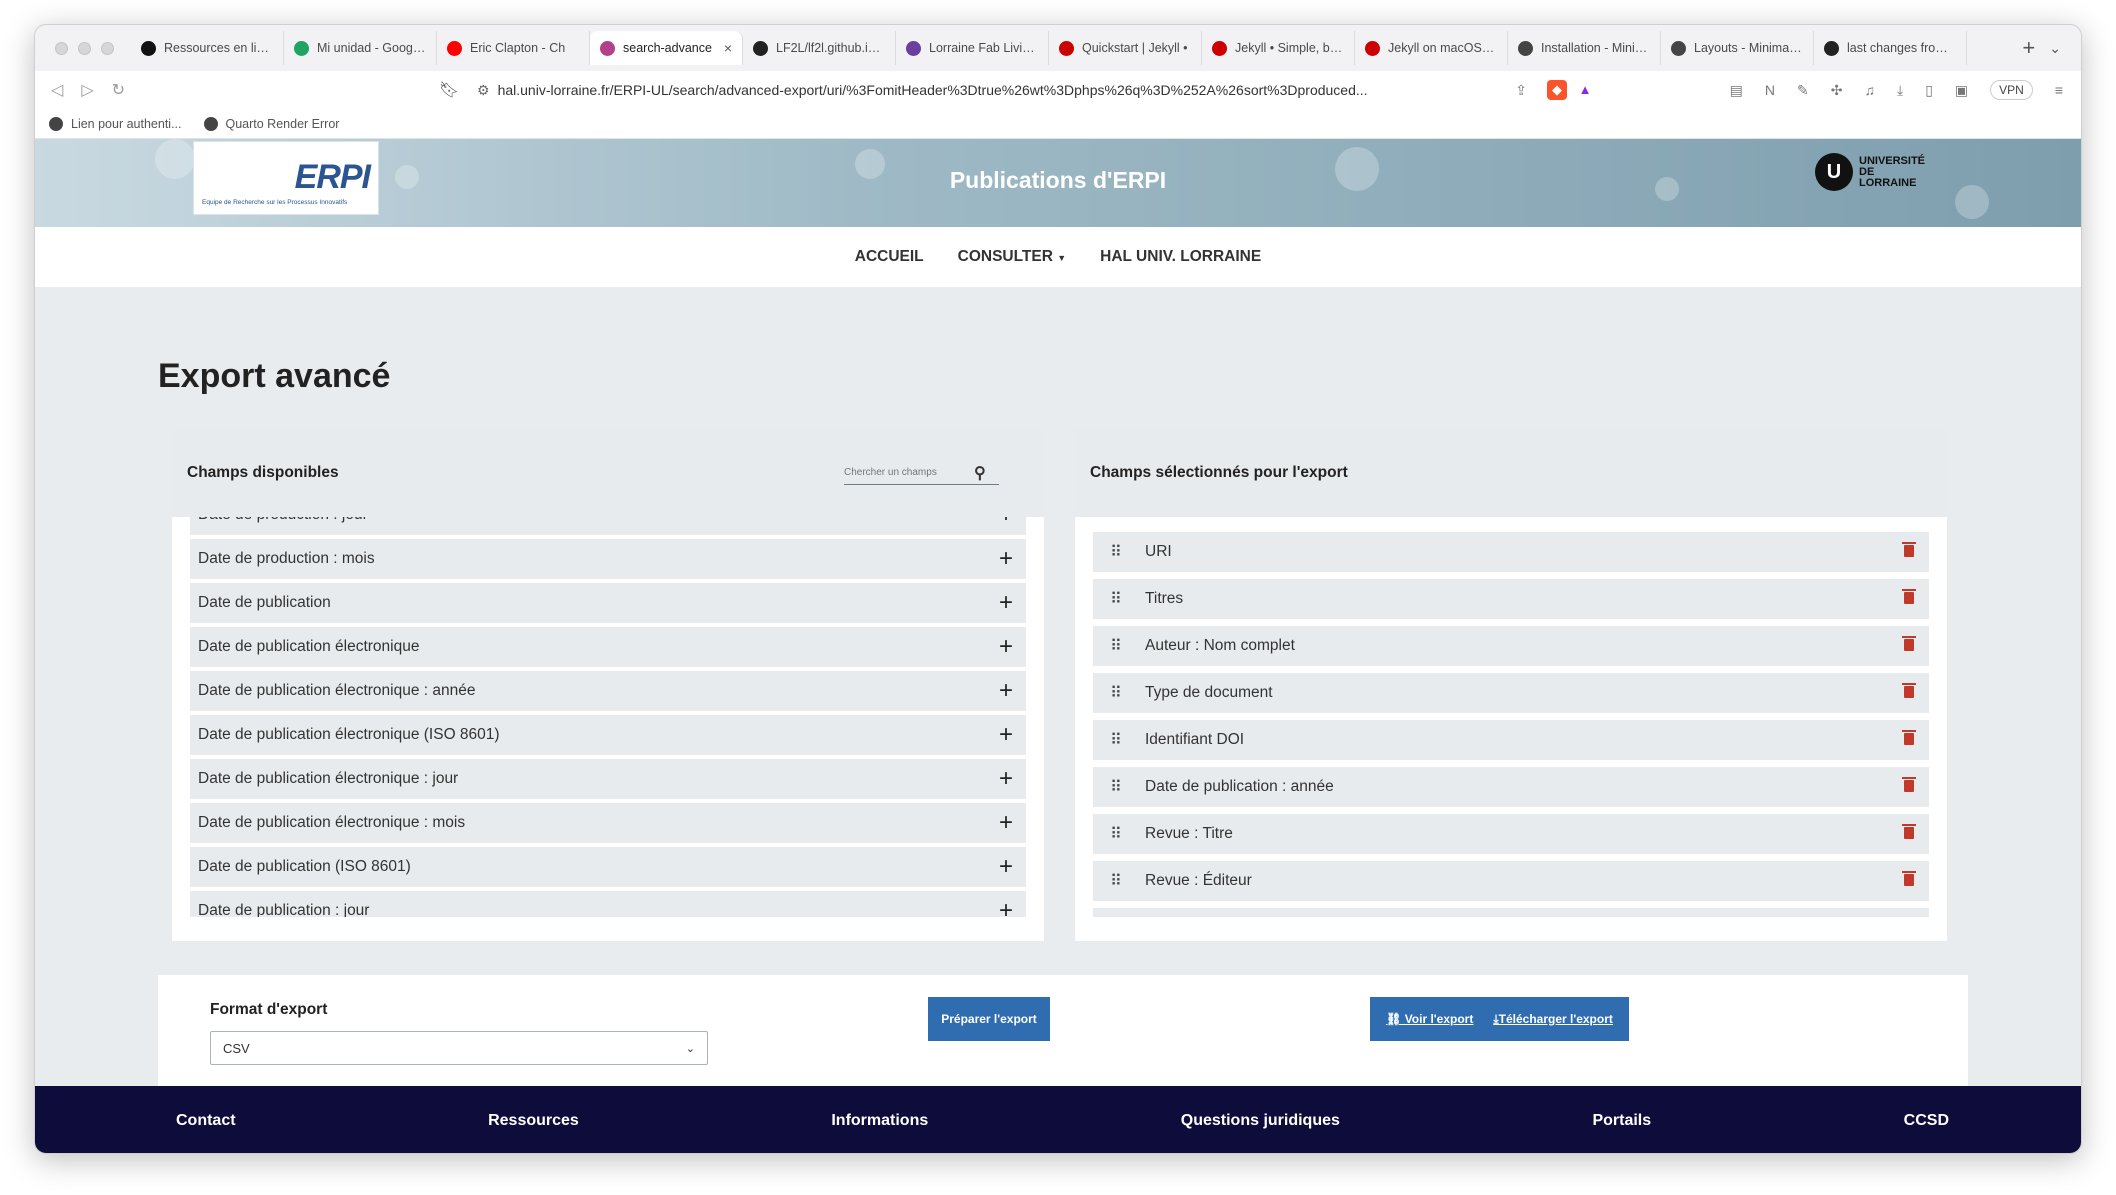  Describe the element at coordinates (608, 603) in the screenshot. I see `available-field-row: Date de publication +` at that location.